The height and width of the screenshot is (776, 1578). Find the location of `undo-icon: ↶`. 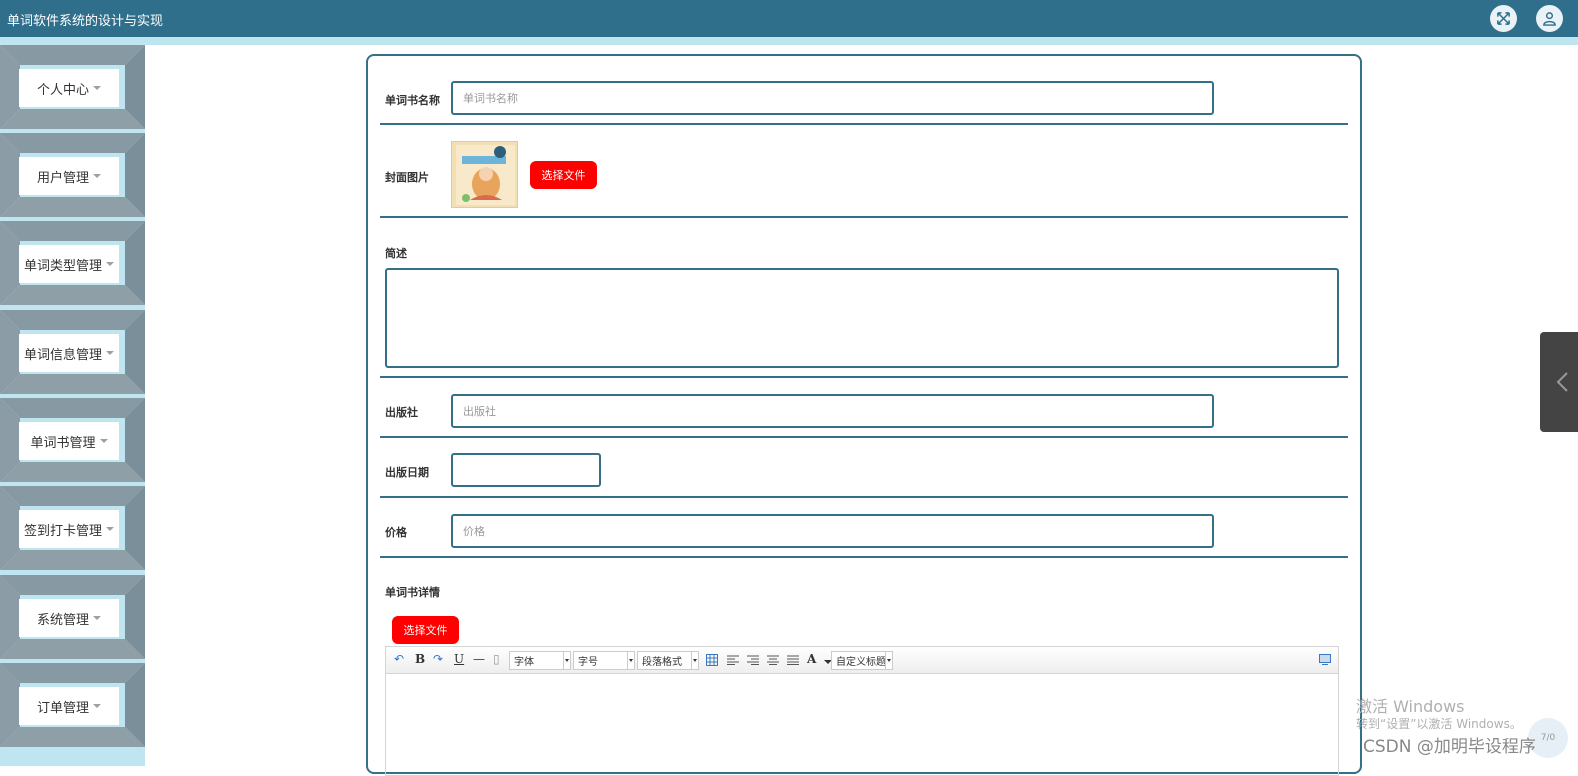

undo-icon: ↶ is located at coordinates (399, 659).